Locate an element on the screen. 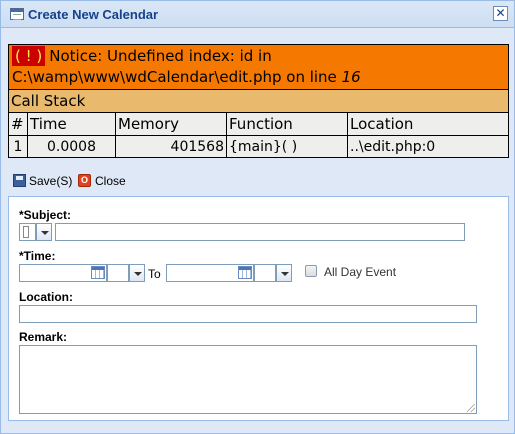 This screenshot has height=434, width=515. cell-function: {main}( ) is located at coordinates (287, 146).